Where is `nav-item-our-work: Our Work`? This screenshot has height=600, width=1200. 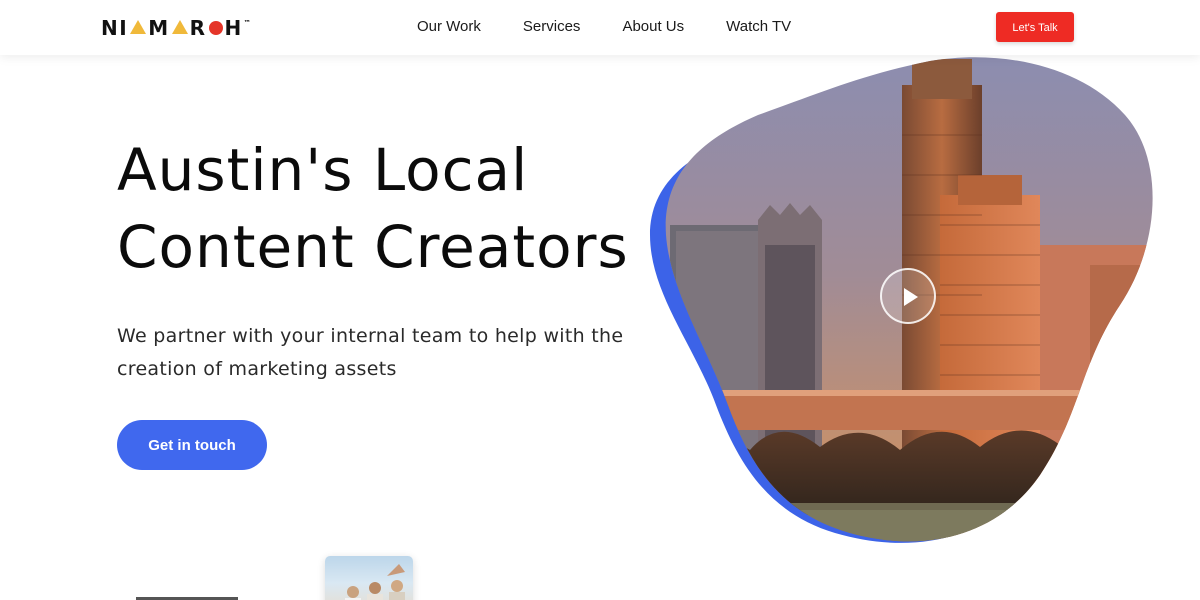
nav-item-our-work: Our Work is located at coordinates (449, 27).